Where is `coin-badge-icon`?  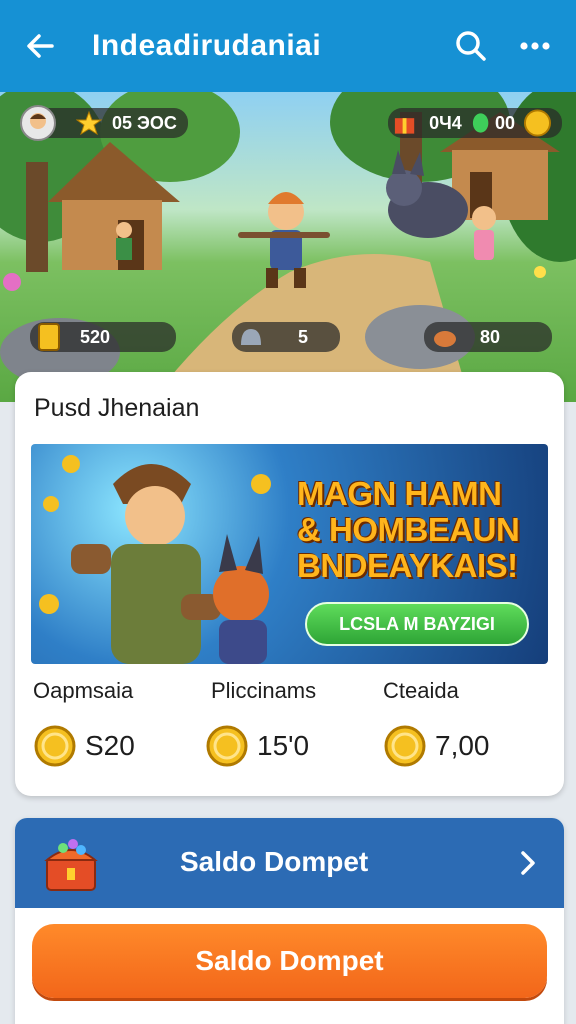
coin-badge-icon is located at coordinates (537, 123).